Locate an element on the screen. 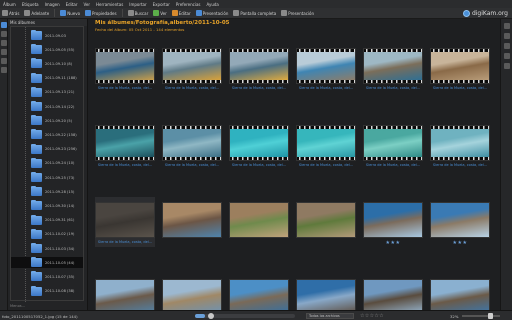 The height and width of the screenshot is (320, 512). photo-image is located at coordinates (326, 143).